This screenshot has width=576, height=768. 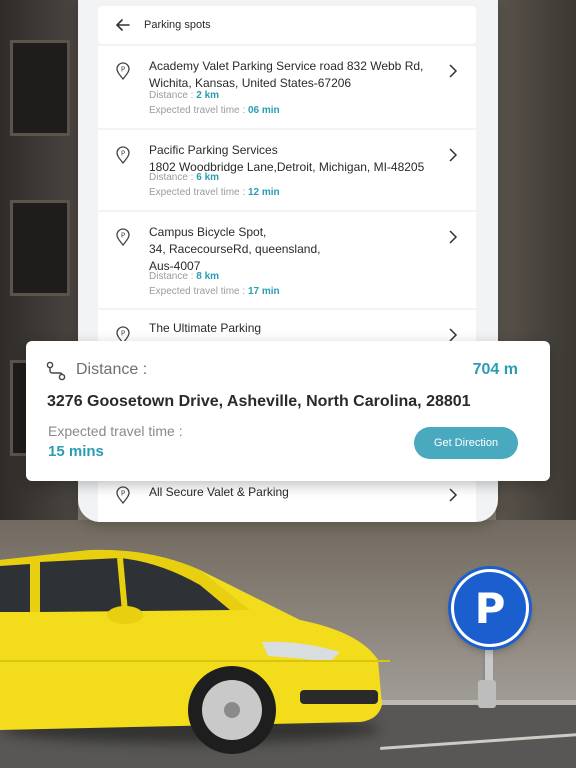 I want to click on time-value: 17 min, so click(x=263, y=291).